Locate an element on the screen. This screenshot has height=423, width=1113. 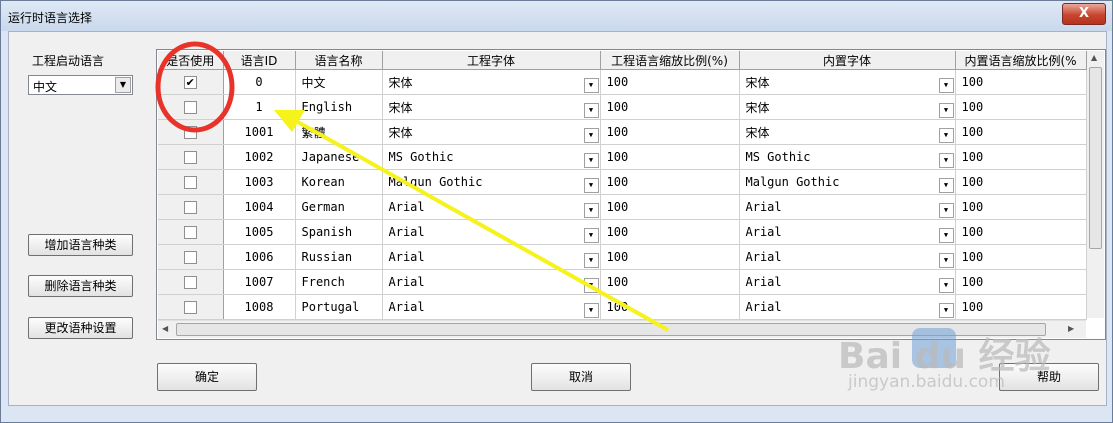
builtin-font-cell: Malgun Gothic ▼ is located at coordinates (847, 182).